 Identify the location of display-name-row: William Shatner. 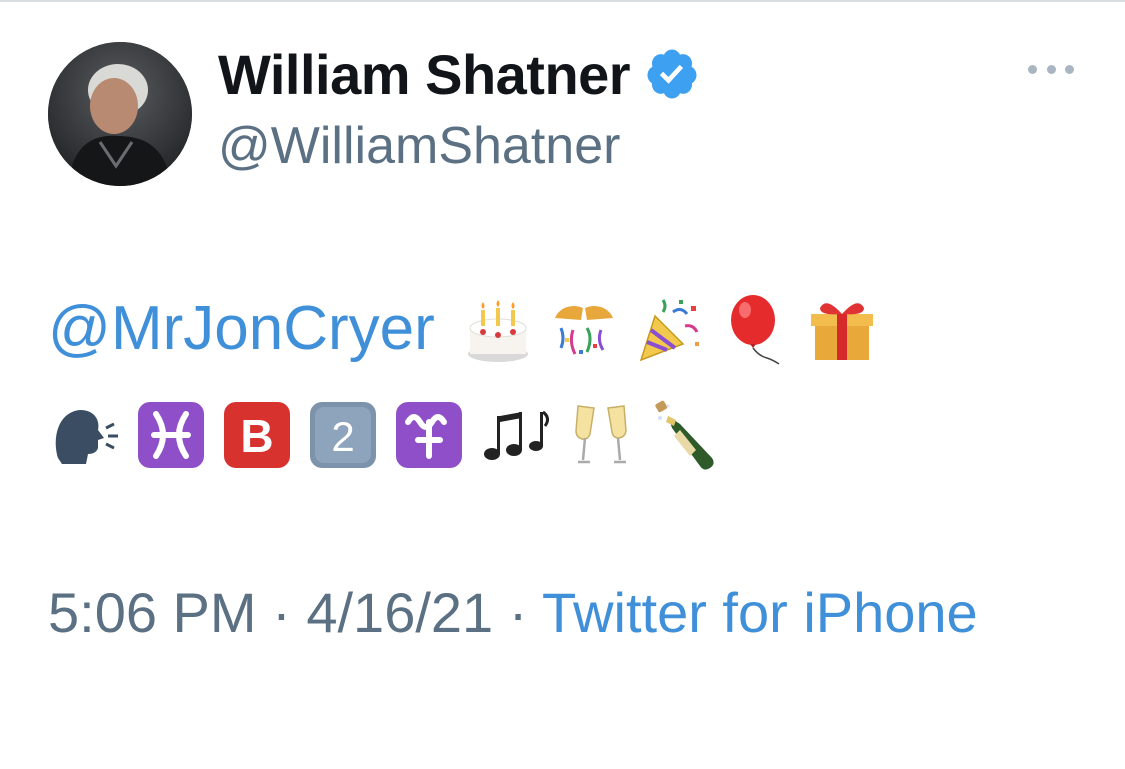
(459, 74).